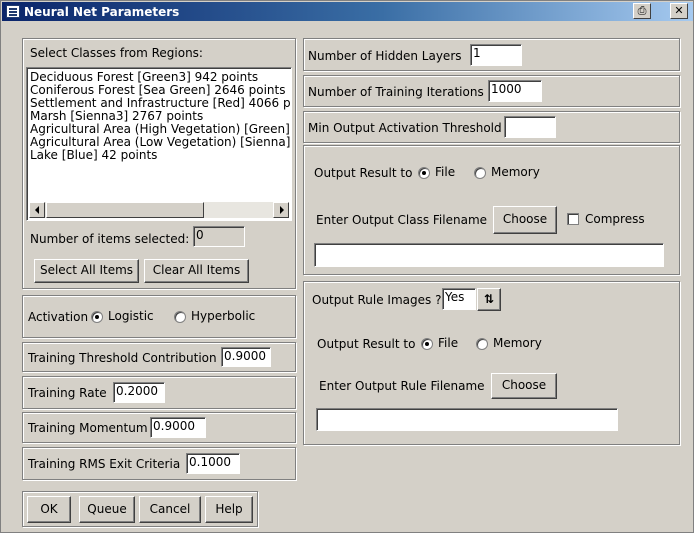 This screenshot has height=533, width=694. I want to click on output-rule-filename-input, so click(467, 419).